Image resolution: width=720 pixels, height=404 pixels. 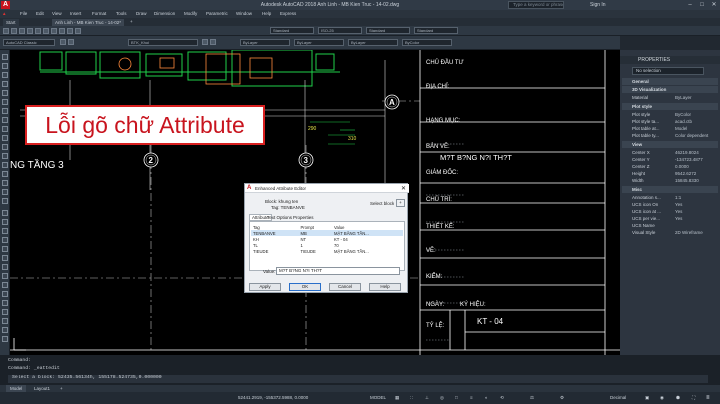 I want to click on array-icon, so click(x=5, y=249).